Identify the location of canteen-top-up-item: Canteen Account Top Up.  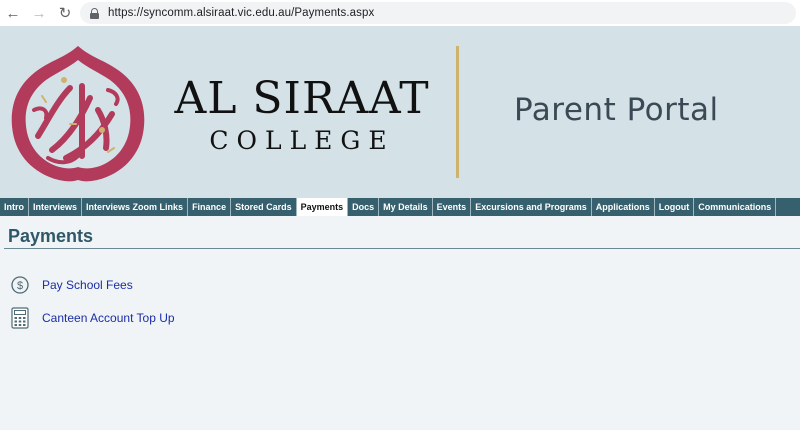
(92, 318).